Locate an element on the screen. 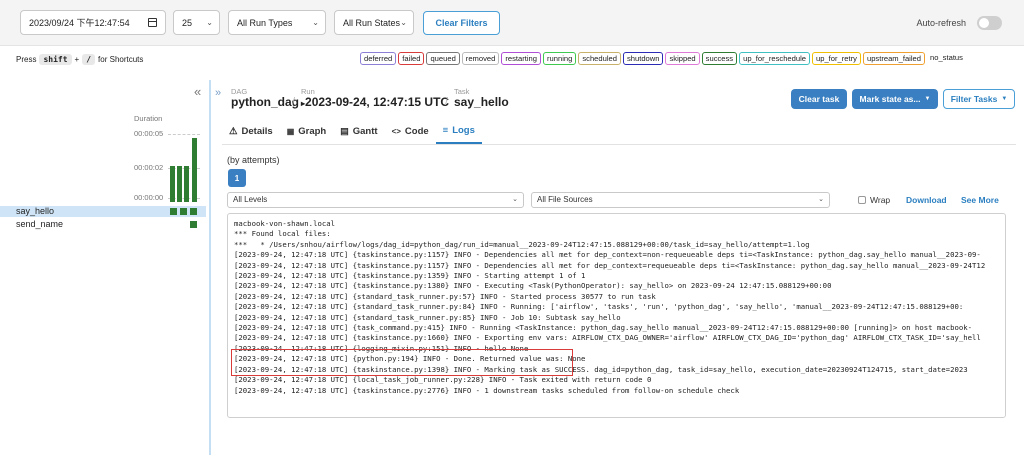 This screenshot has height=455, width=1024. tab-logs: ≡ Logs is located at coordinates (458, 131).